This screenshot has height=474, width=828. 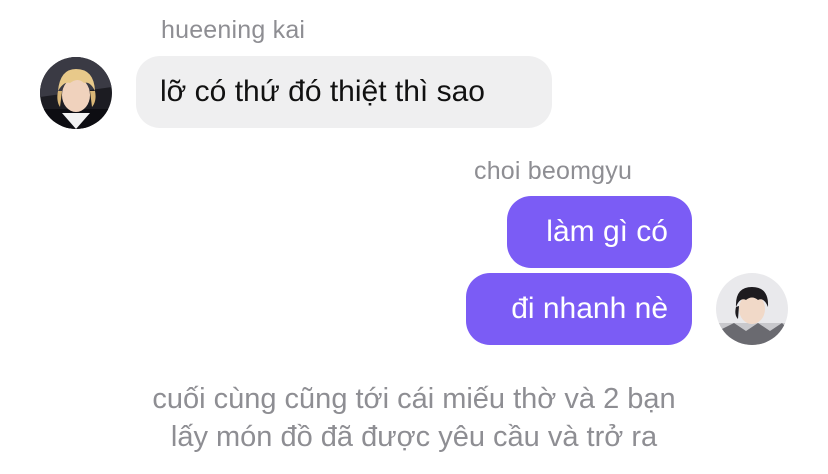 I want to click on narration-line: lấy món đồ đã được yêu cầu và trở ra, so click(x=414, y=437).